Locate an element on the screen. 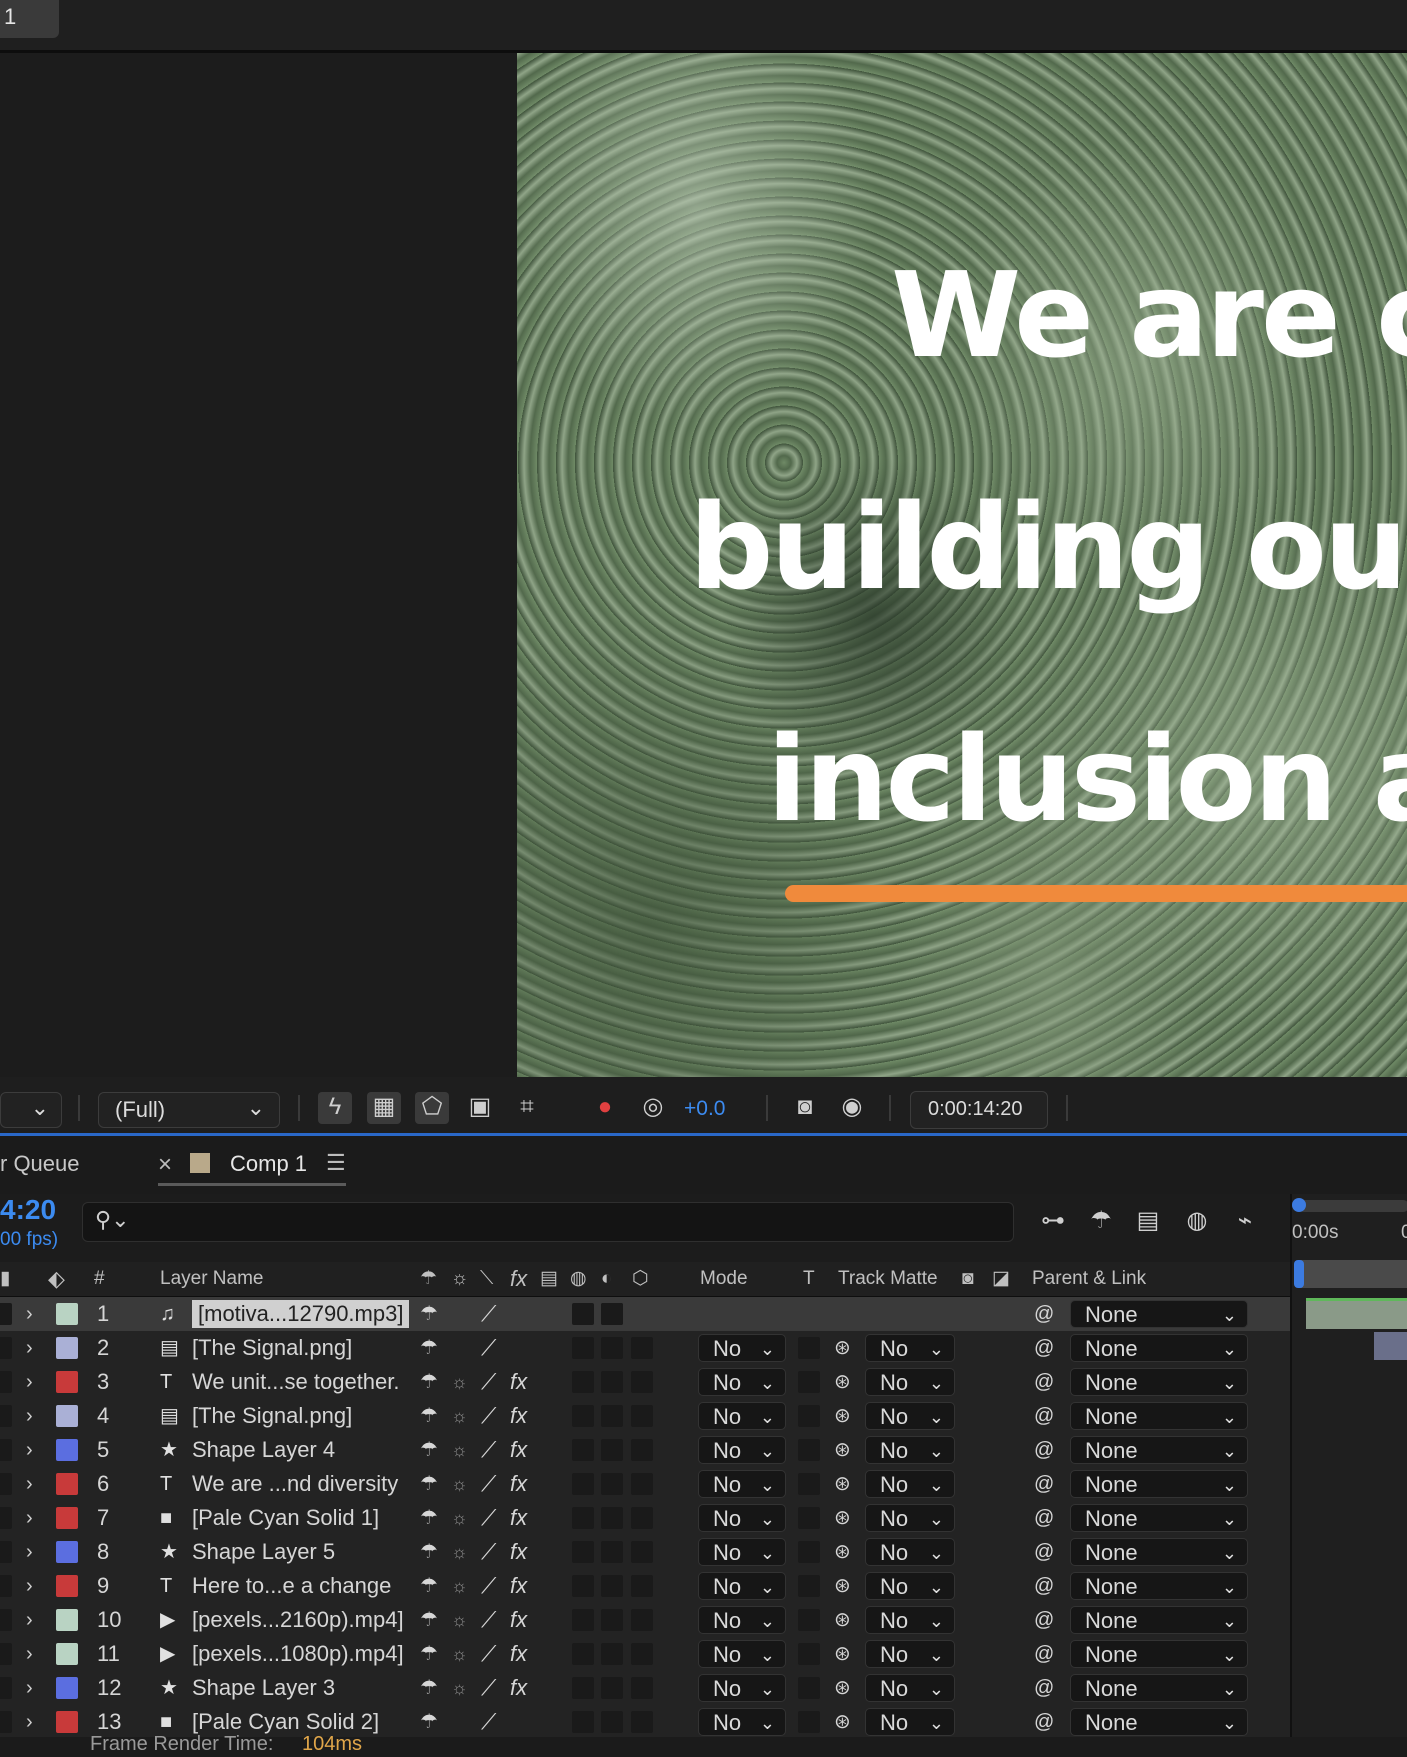 This screenshot has height=1757, width=1407. channel-rgb-icon: ● is located at coordinates (605, 1108).